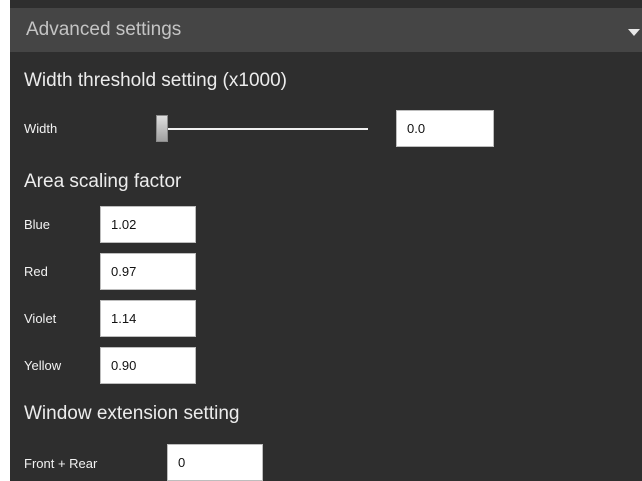 The width and height of the screenshot is (642, 481). I want to click on width-threshold-title: Width threshold setting (x1000), so click(155, 80).